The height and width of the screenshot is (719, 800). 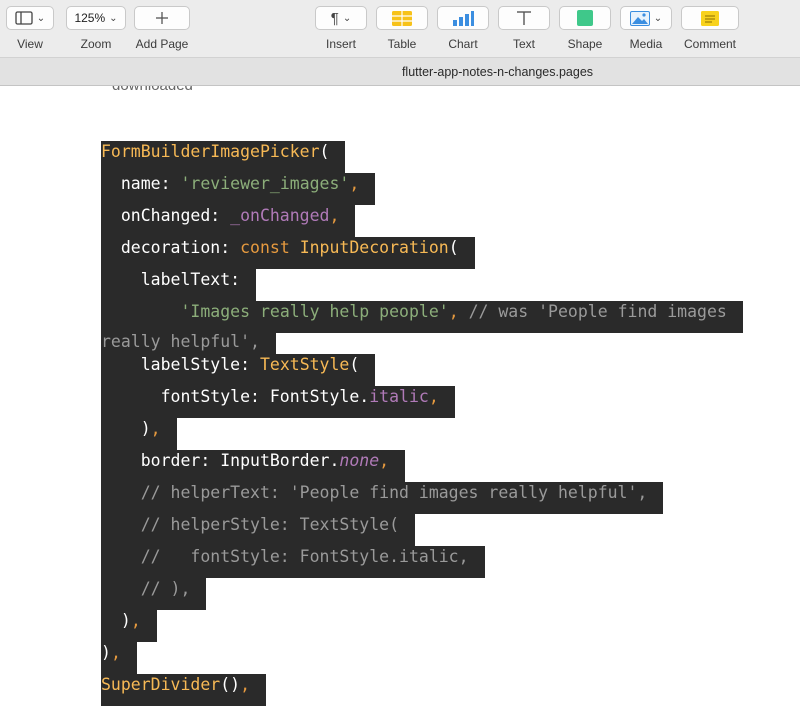 I want to click on chart-tool: Chart, so click(x=463, y=28).